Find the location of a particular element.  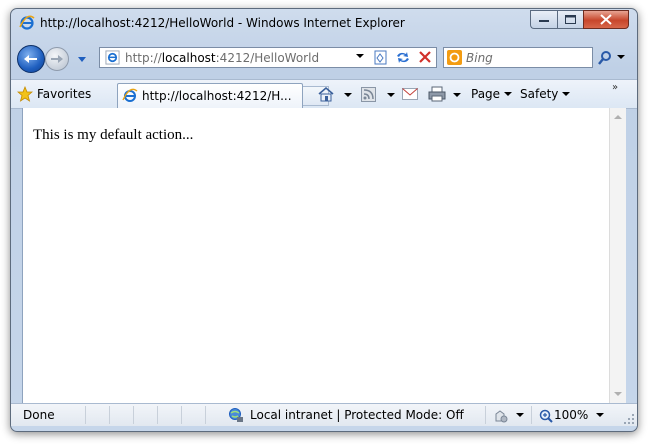

print-button is located at coordinates (437, 94).